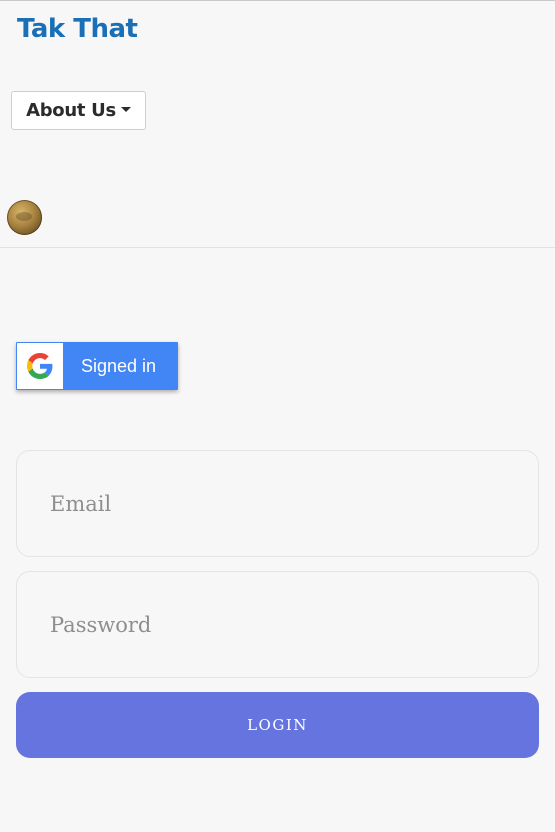 The height and width of the screenshot is (832, 555). I want to click on brand-logo-link: Tak That, so click(77, 29).